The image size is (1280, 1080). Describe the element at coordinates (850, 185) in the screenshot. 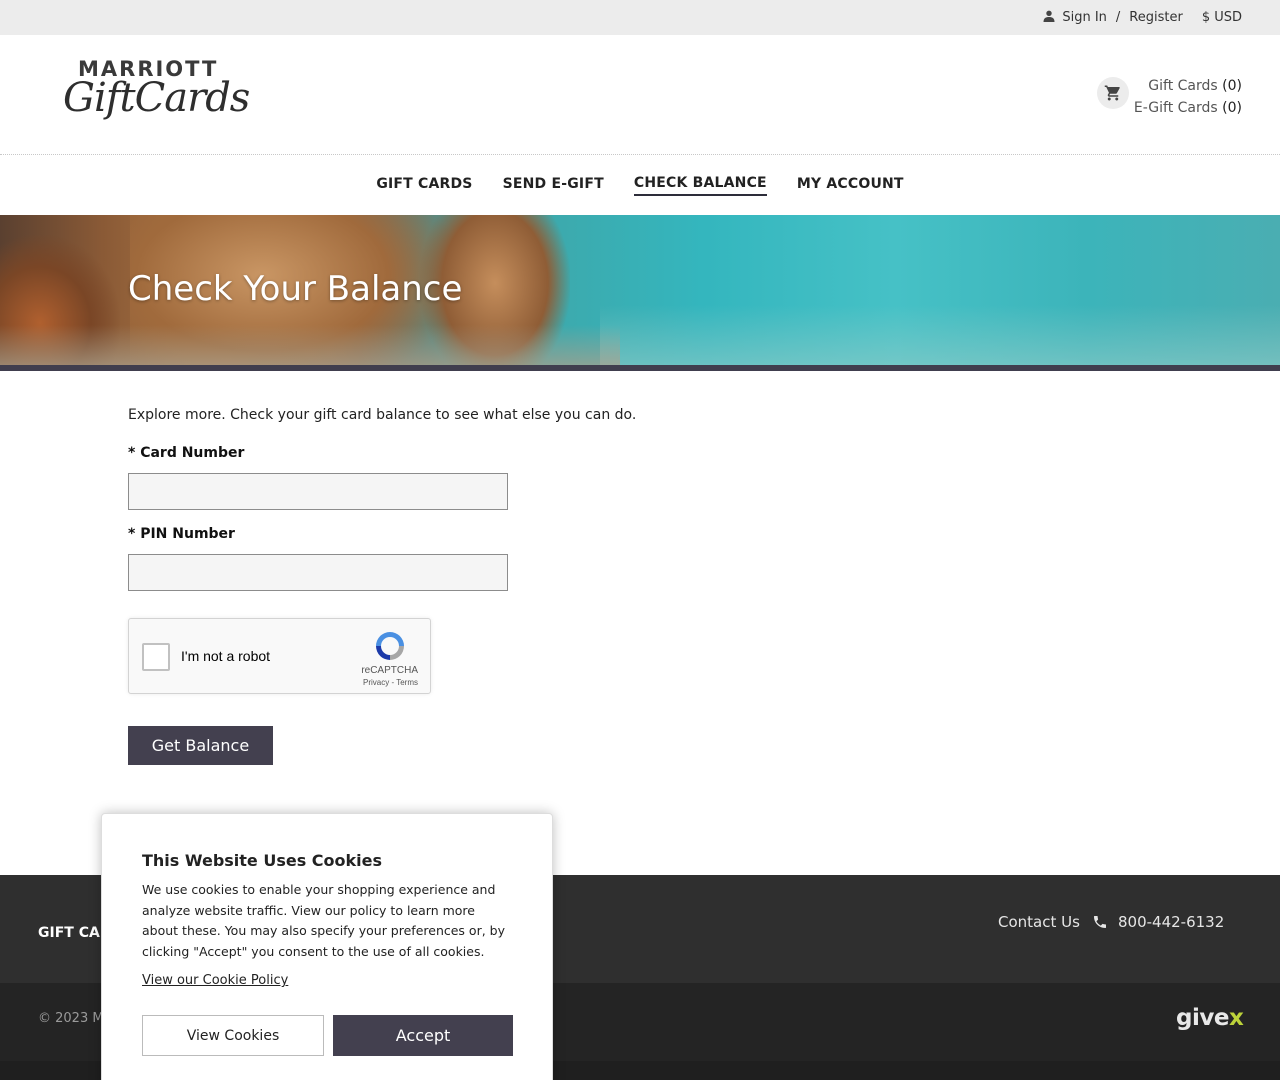

I see `nav-my-account: MY ACCOUNT` at that location.